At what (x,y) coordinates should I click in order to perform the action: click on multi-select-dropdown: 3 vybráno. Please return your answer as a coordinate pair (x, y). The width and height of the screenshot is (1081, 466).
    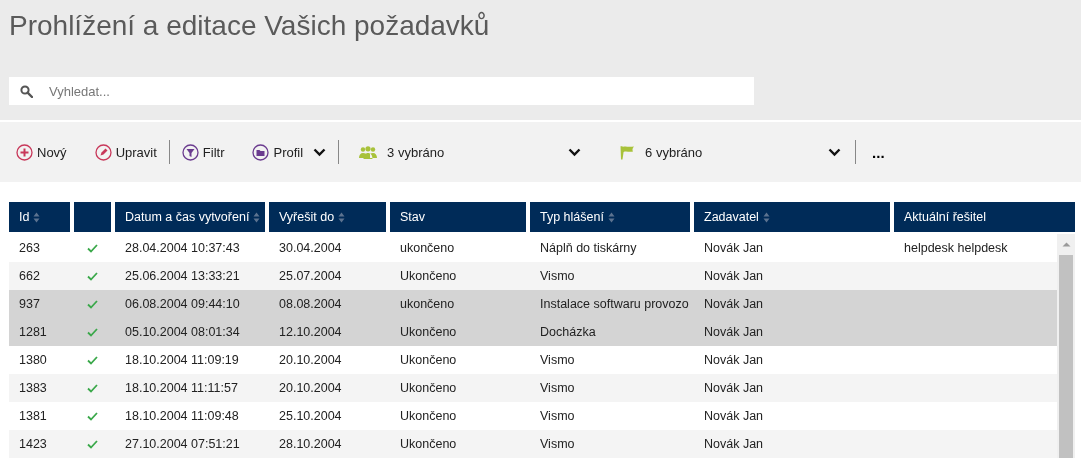
    Looking at the image, I should click on (466, 152).